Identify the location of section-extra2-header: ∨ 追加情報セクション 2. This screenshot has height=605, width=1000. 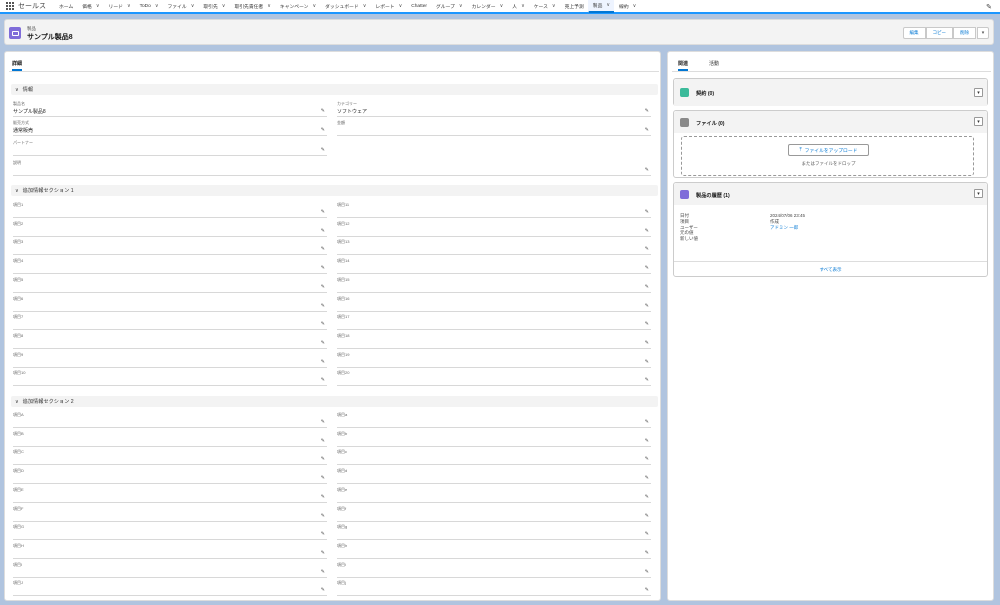
(334, 401).